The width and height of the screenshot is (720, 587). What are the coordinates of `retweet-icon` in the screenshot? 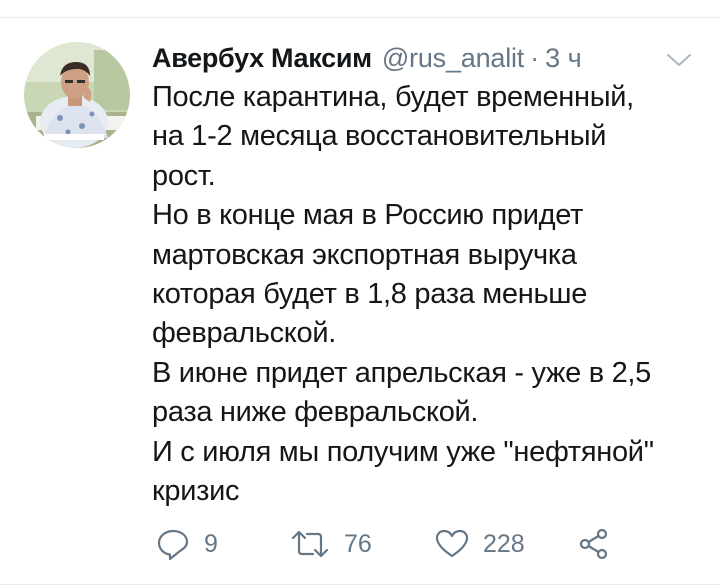 It's located at (310, 544).